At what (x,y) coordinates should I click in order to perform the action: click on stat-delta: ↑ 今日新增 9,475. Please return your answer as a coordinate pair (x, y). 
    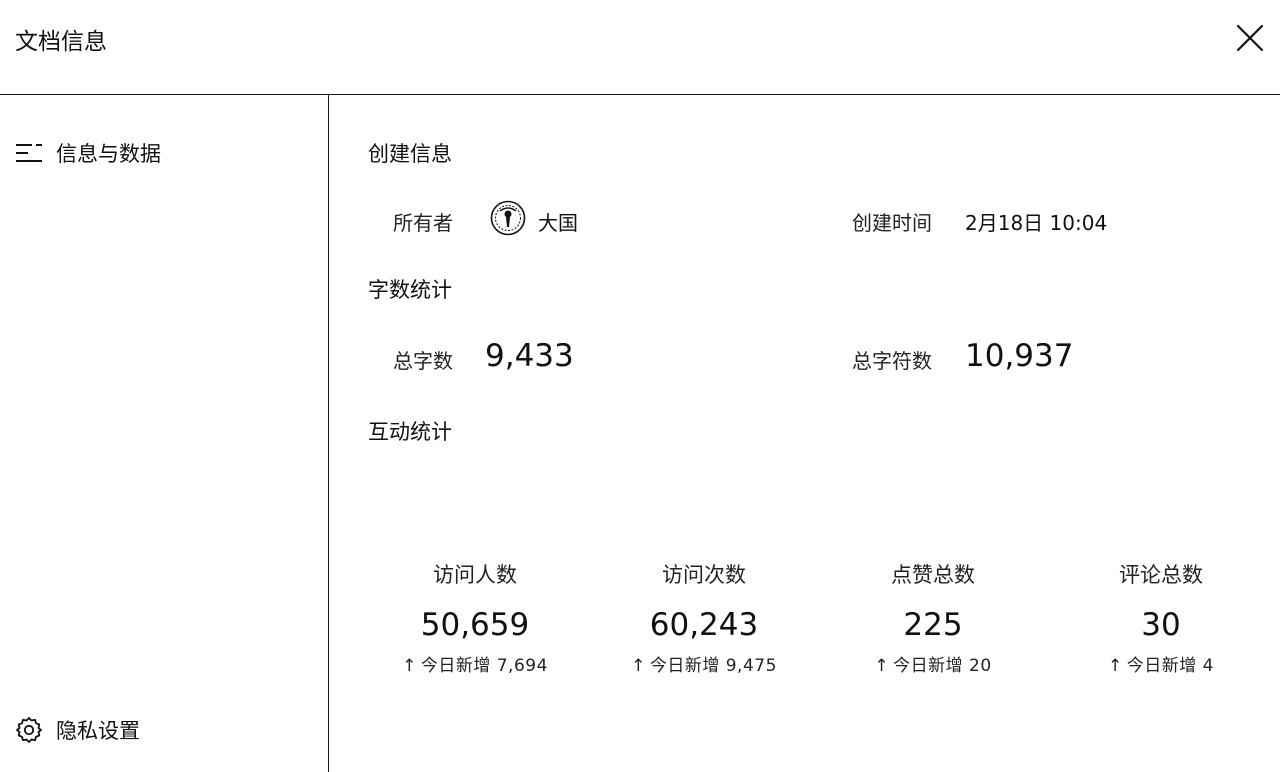
    Looking at the image, I should click on (704, 663).